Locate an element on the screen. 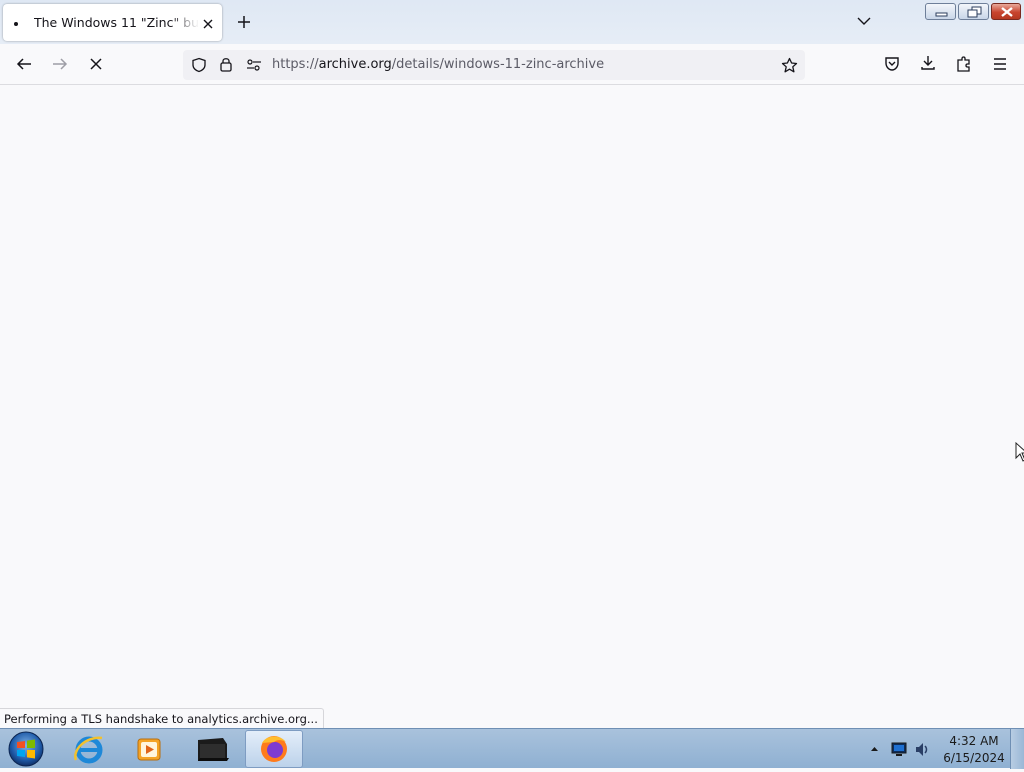 The width and height of the screenshot is (1024, 772). minimize-icon is located at coordinates (941, 14).